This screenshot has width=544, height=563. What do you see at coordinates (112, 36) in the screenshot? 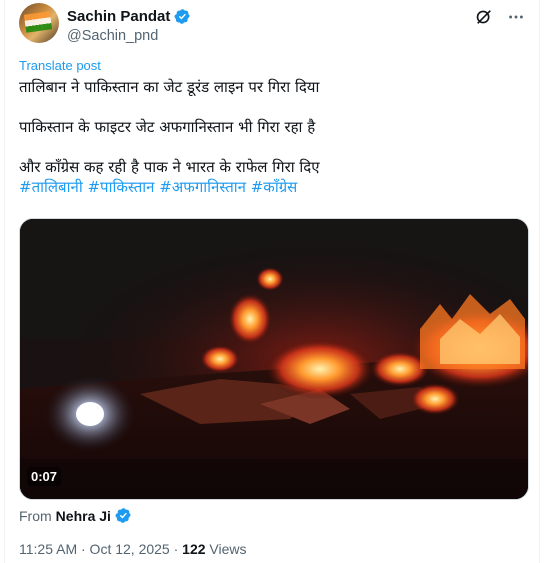
I see `author-handle: @Sachin_pnd` at bounding box center [112, 36].